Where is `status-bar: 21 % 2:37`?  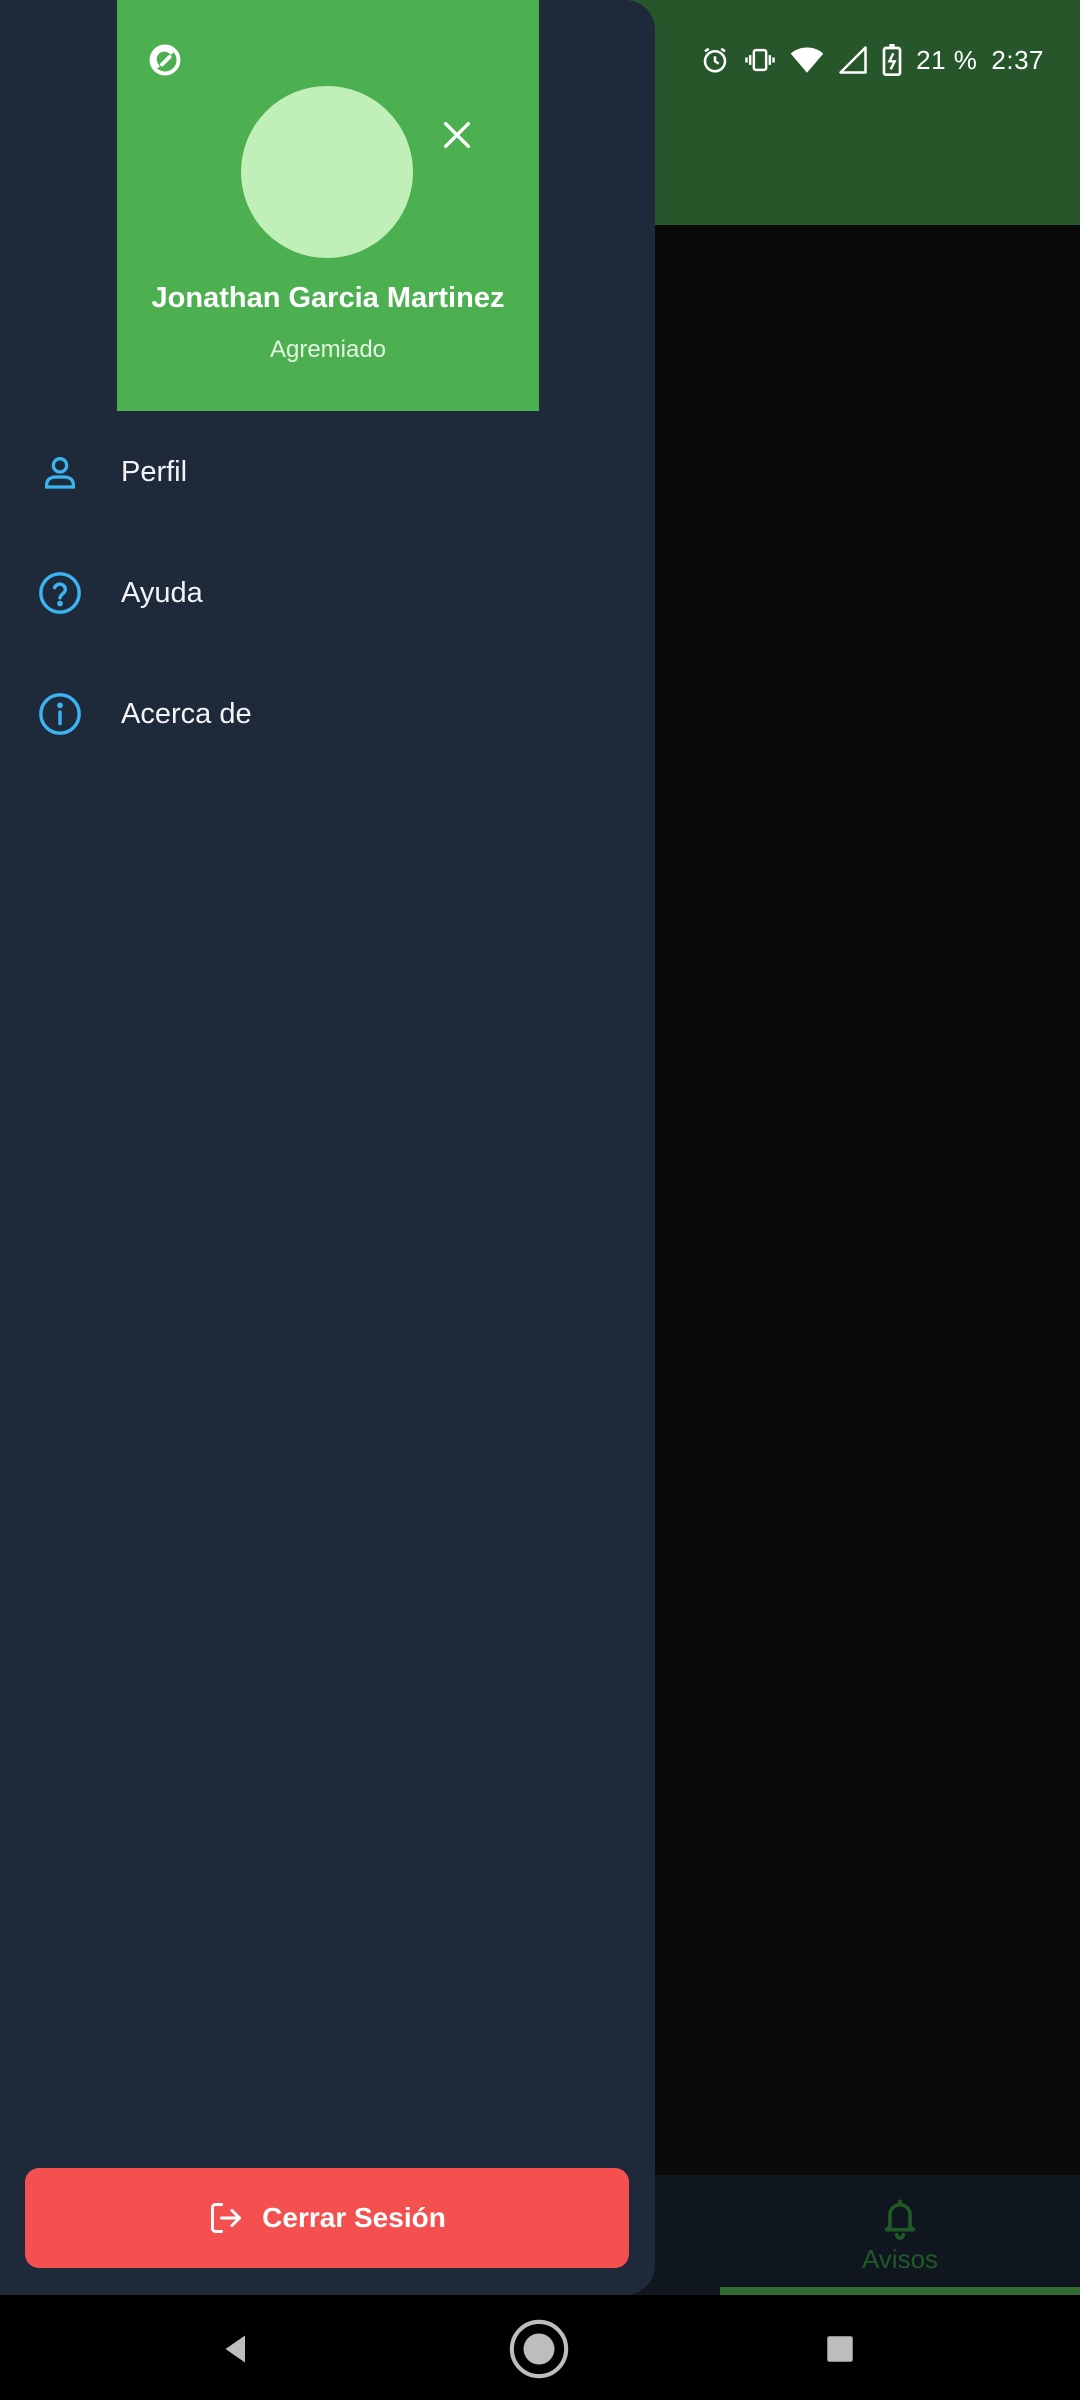
status-bar: 21 % 2:37 is located at coordinates (872, 60).